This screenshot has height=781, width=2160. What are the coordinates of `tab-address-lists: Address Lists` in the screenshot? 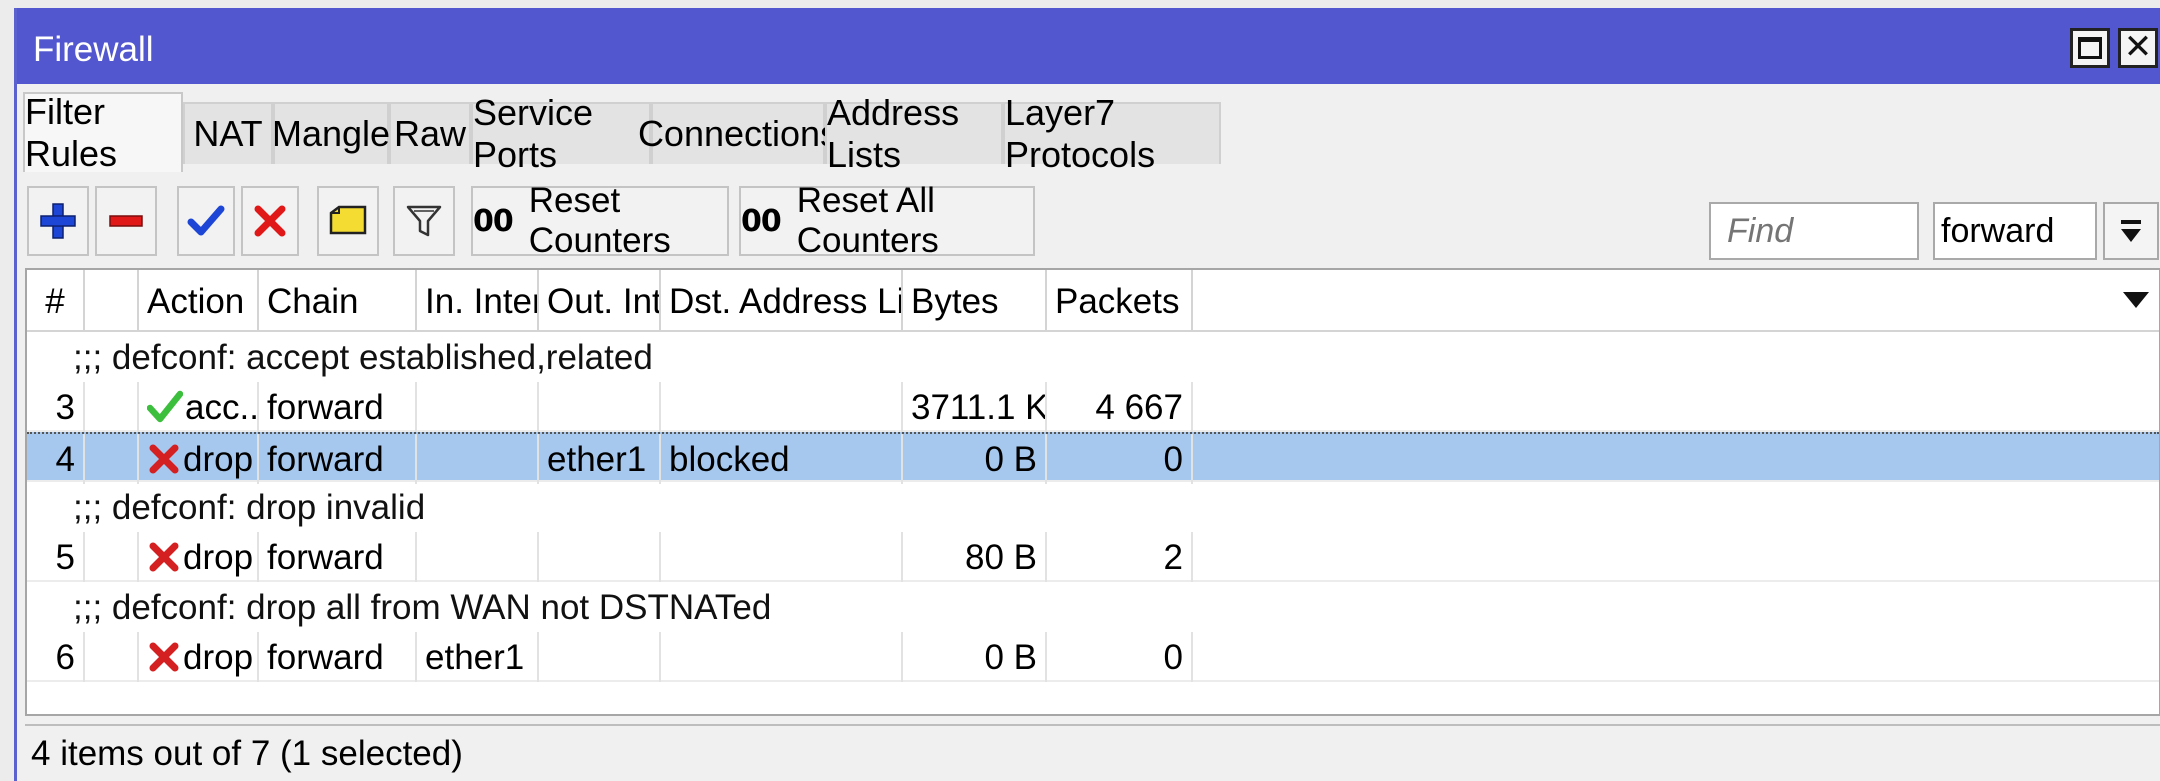 It's located at (914, 133).